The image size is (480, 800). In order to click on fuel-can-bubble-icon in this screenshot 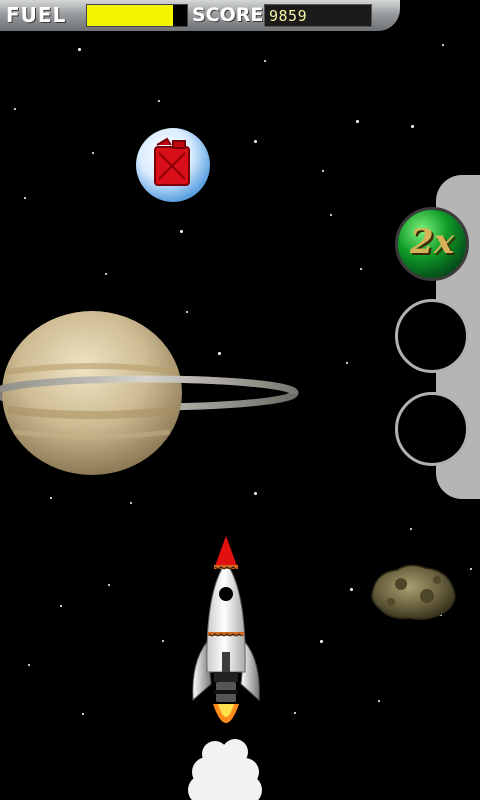, I will do `click(173, 165)`.